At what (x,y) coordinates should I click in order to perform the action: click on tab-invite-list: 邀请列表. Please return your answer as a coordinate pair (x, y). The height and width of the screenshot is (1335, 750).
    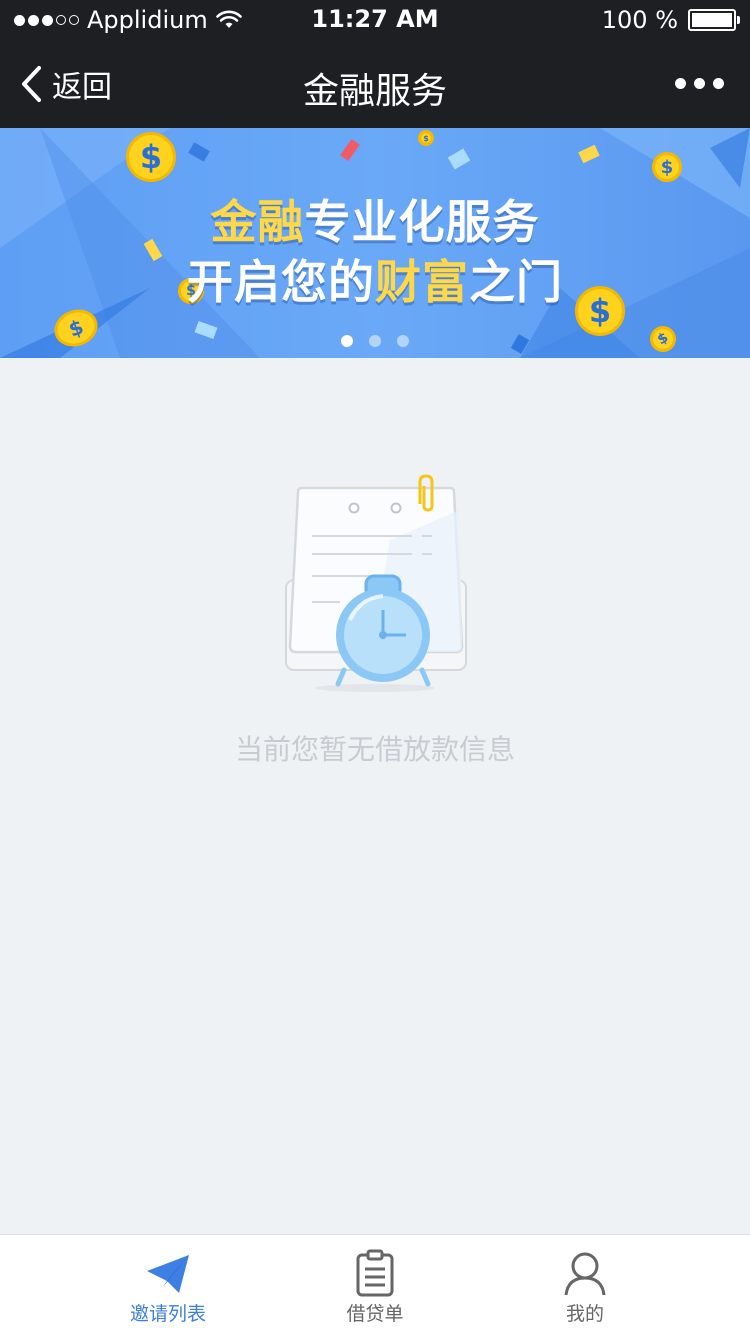
    Looking at the image, I should click on (168, 1285).